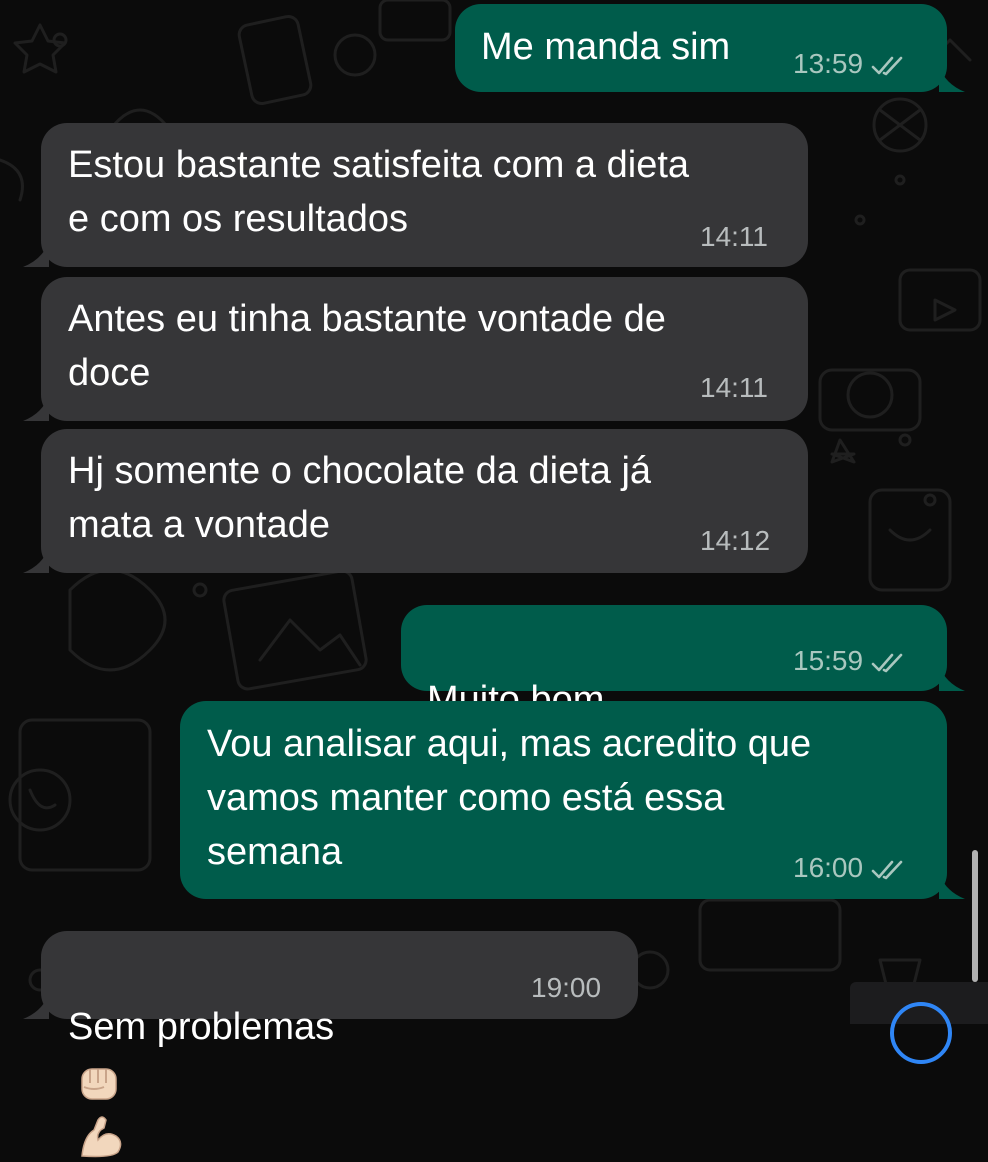 The image size is (988, 1162). I want to click on scrollbar, so click(975, 916).